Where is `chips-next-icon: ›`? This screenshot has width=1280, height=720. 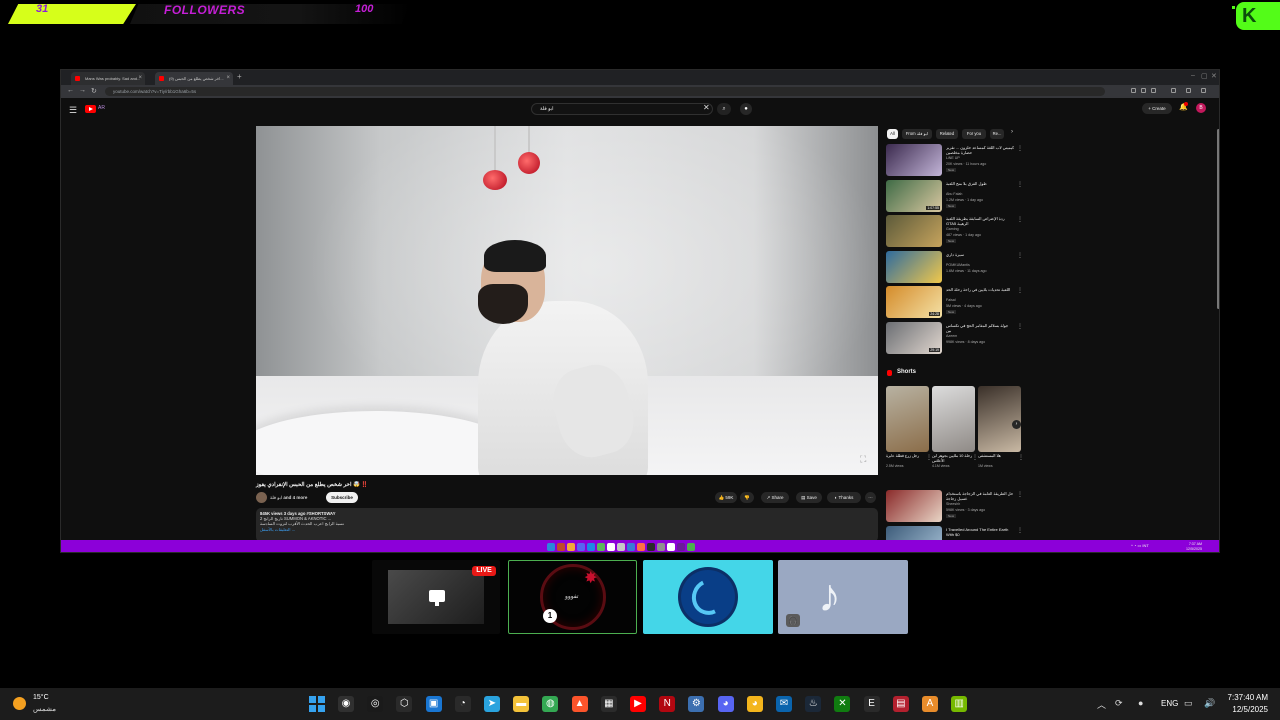 chips-next-icon: › is located at coordinates (1012, 132).